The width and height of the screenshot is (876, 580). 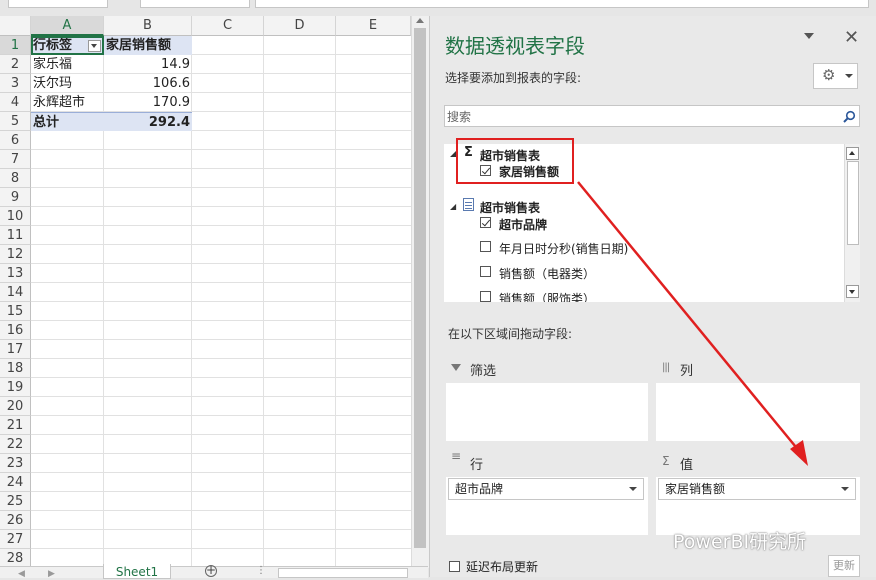 What do you see at coordinates (692, 323) in the screenshot?
I see `annotation-arrow` at bounding box center [692, 323].